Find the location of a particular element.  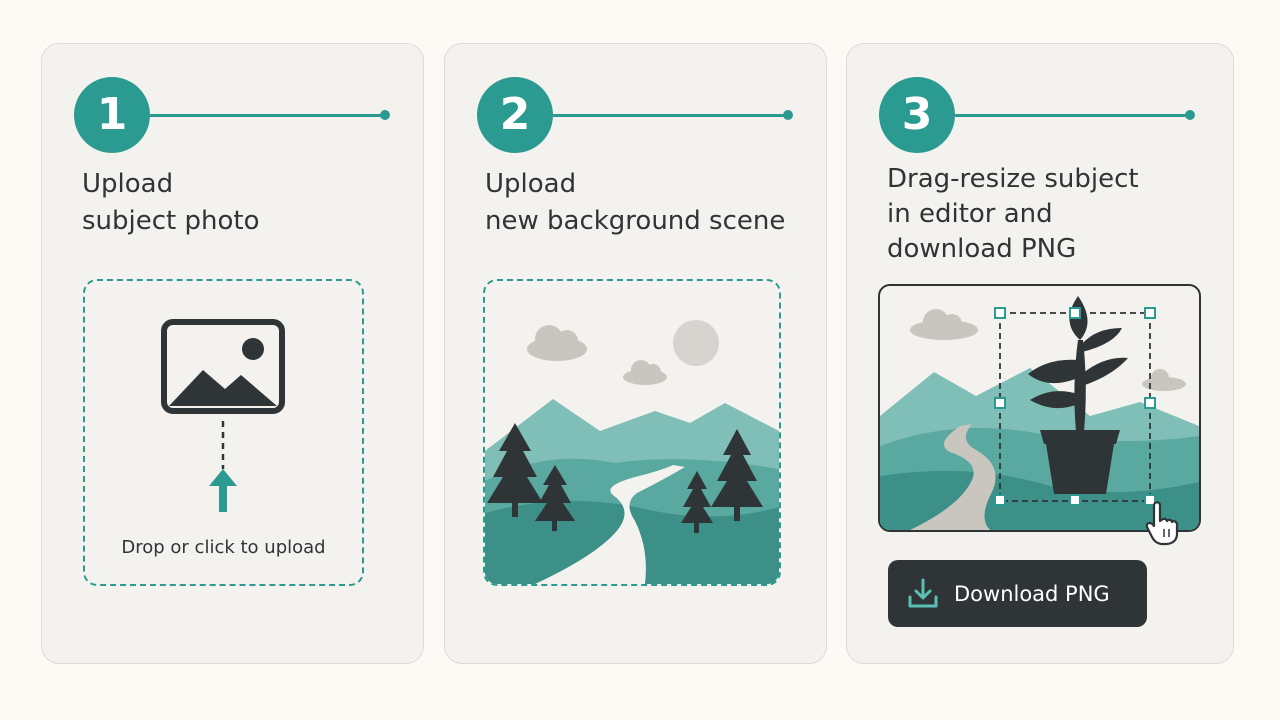

step-1-title-line: subject photo is located at coordinates (171, 221).